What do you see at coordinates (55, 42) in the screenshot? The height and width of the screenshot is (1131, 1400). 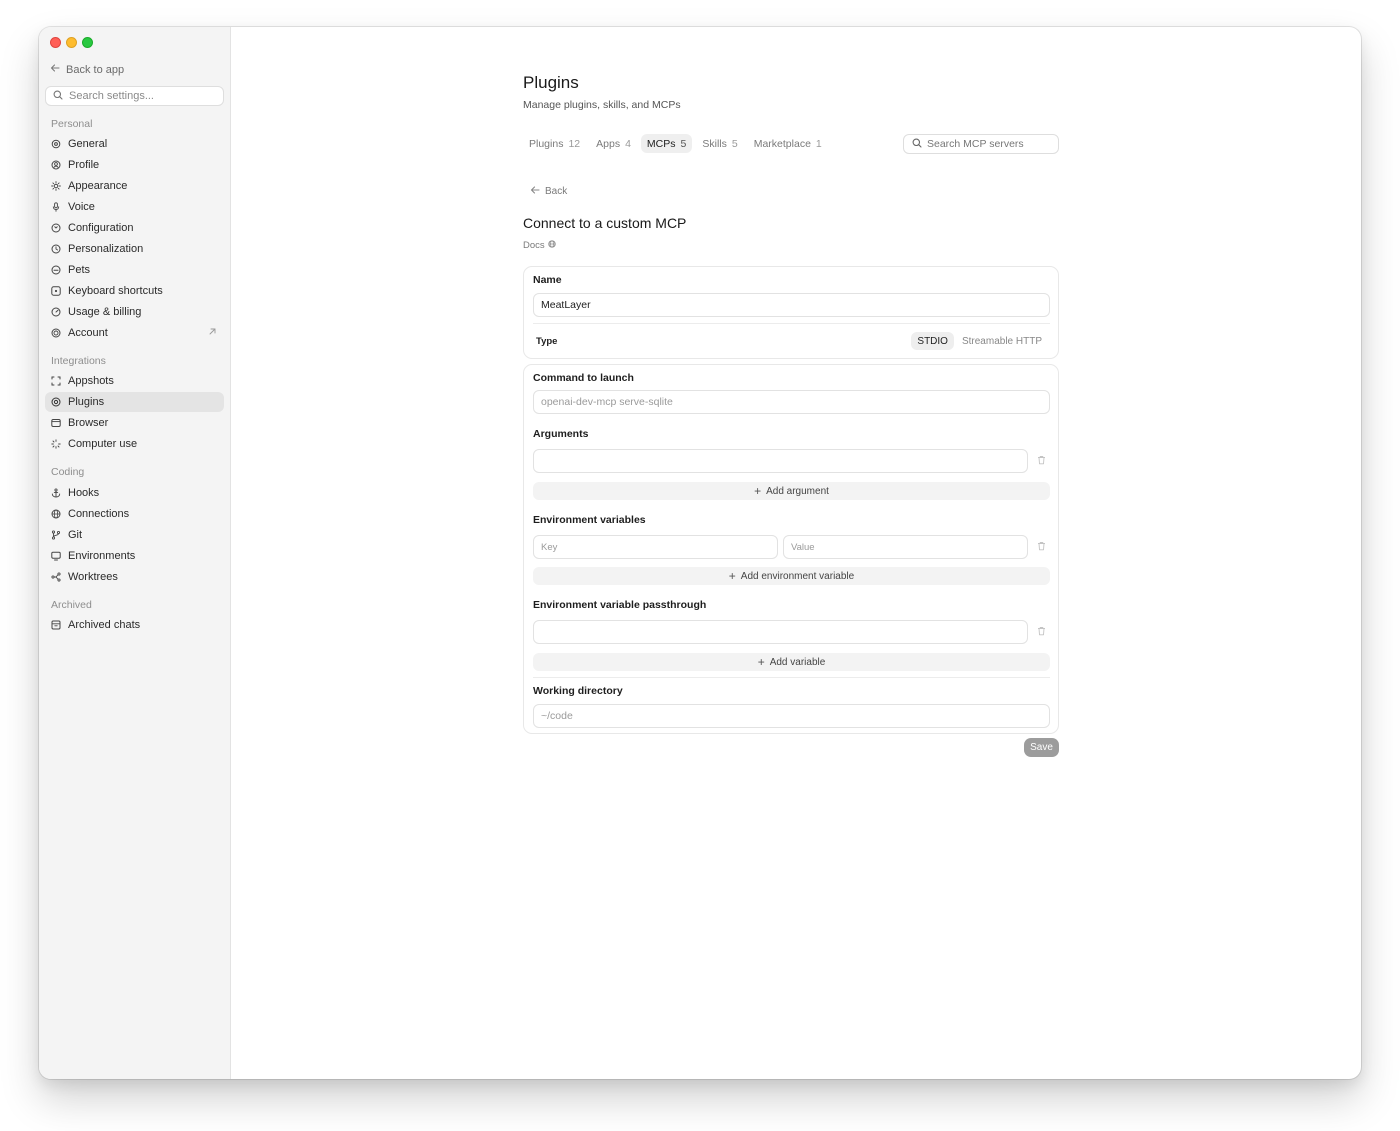 I see `close-window-button` at bounding box center [55, 42].